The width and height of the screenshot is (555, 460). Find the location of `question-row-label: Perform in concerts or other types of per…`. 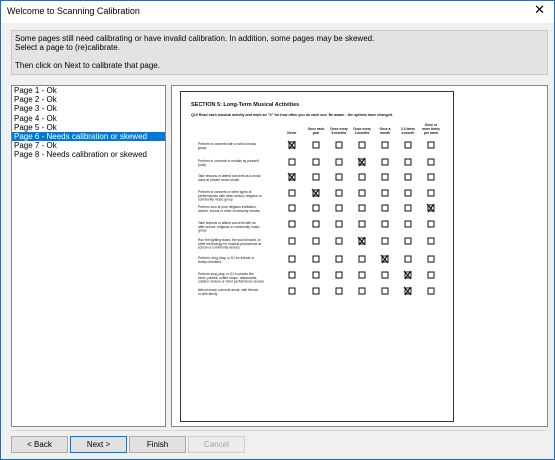

question-row-label: Perform in concerts or other types of per… is located at coordinates (230, 196).